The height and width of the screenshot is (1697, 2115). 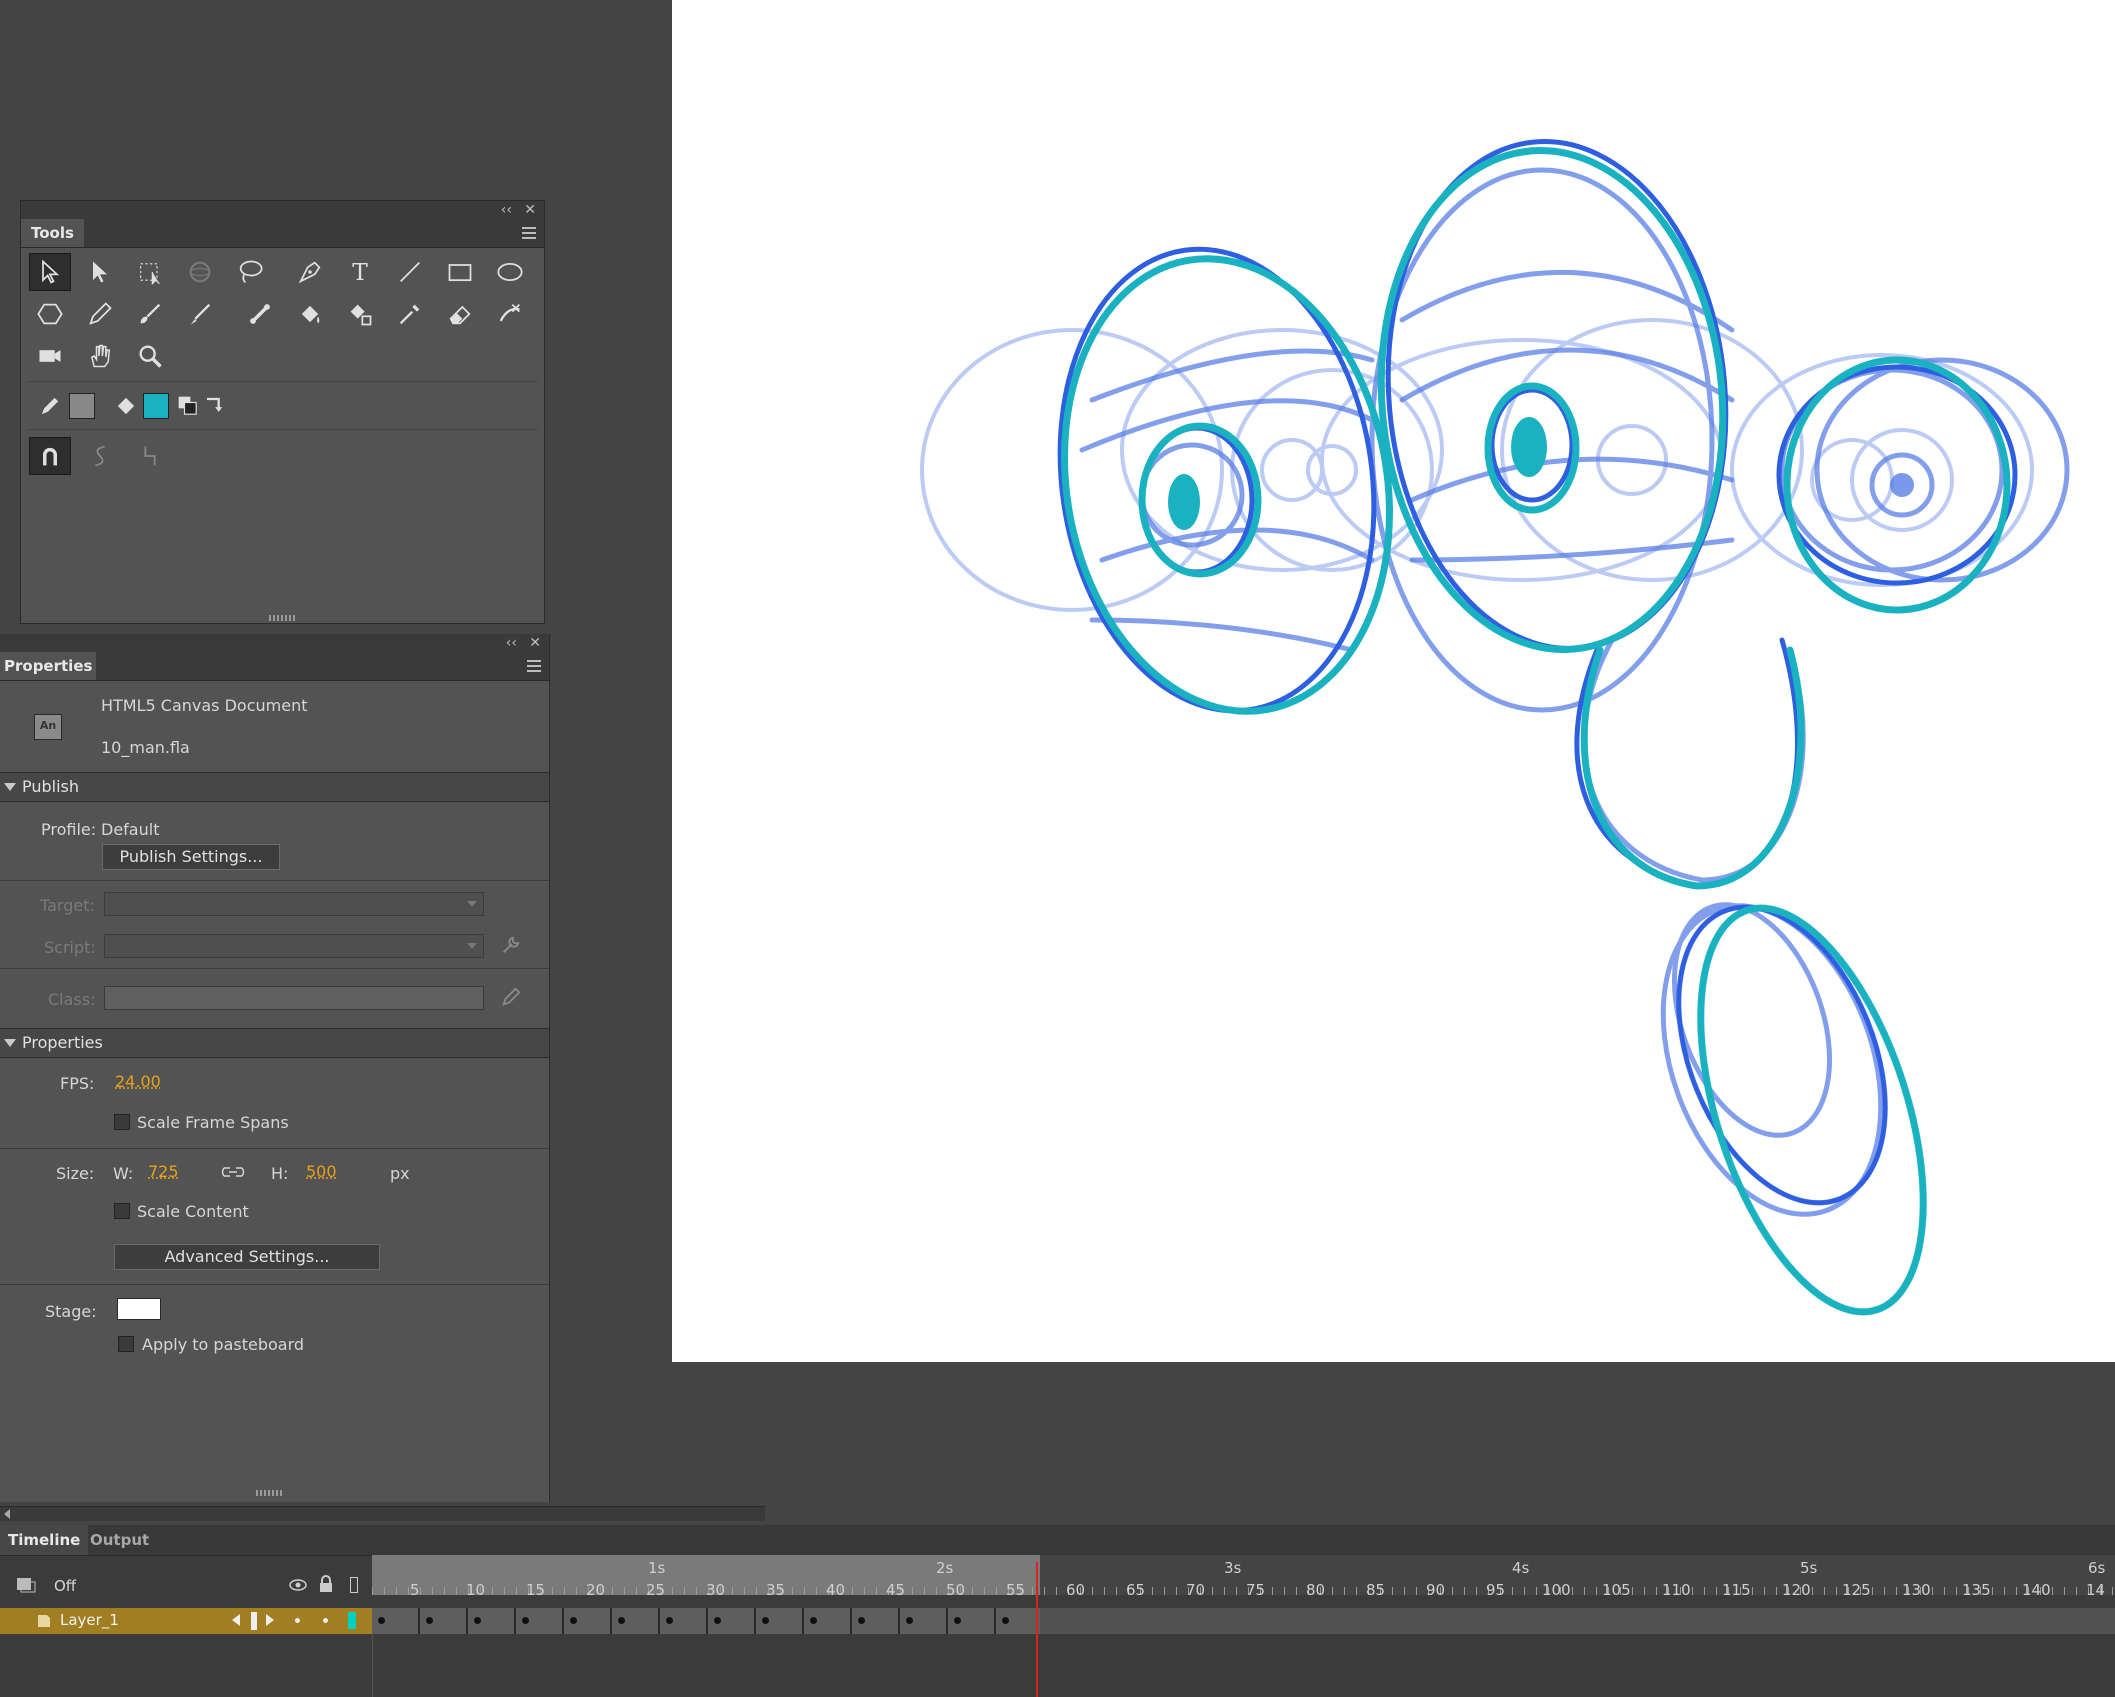 I want to click on properties-panel-topbar: ‹‹ ✕, so click(x=274, y=643).